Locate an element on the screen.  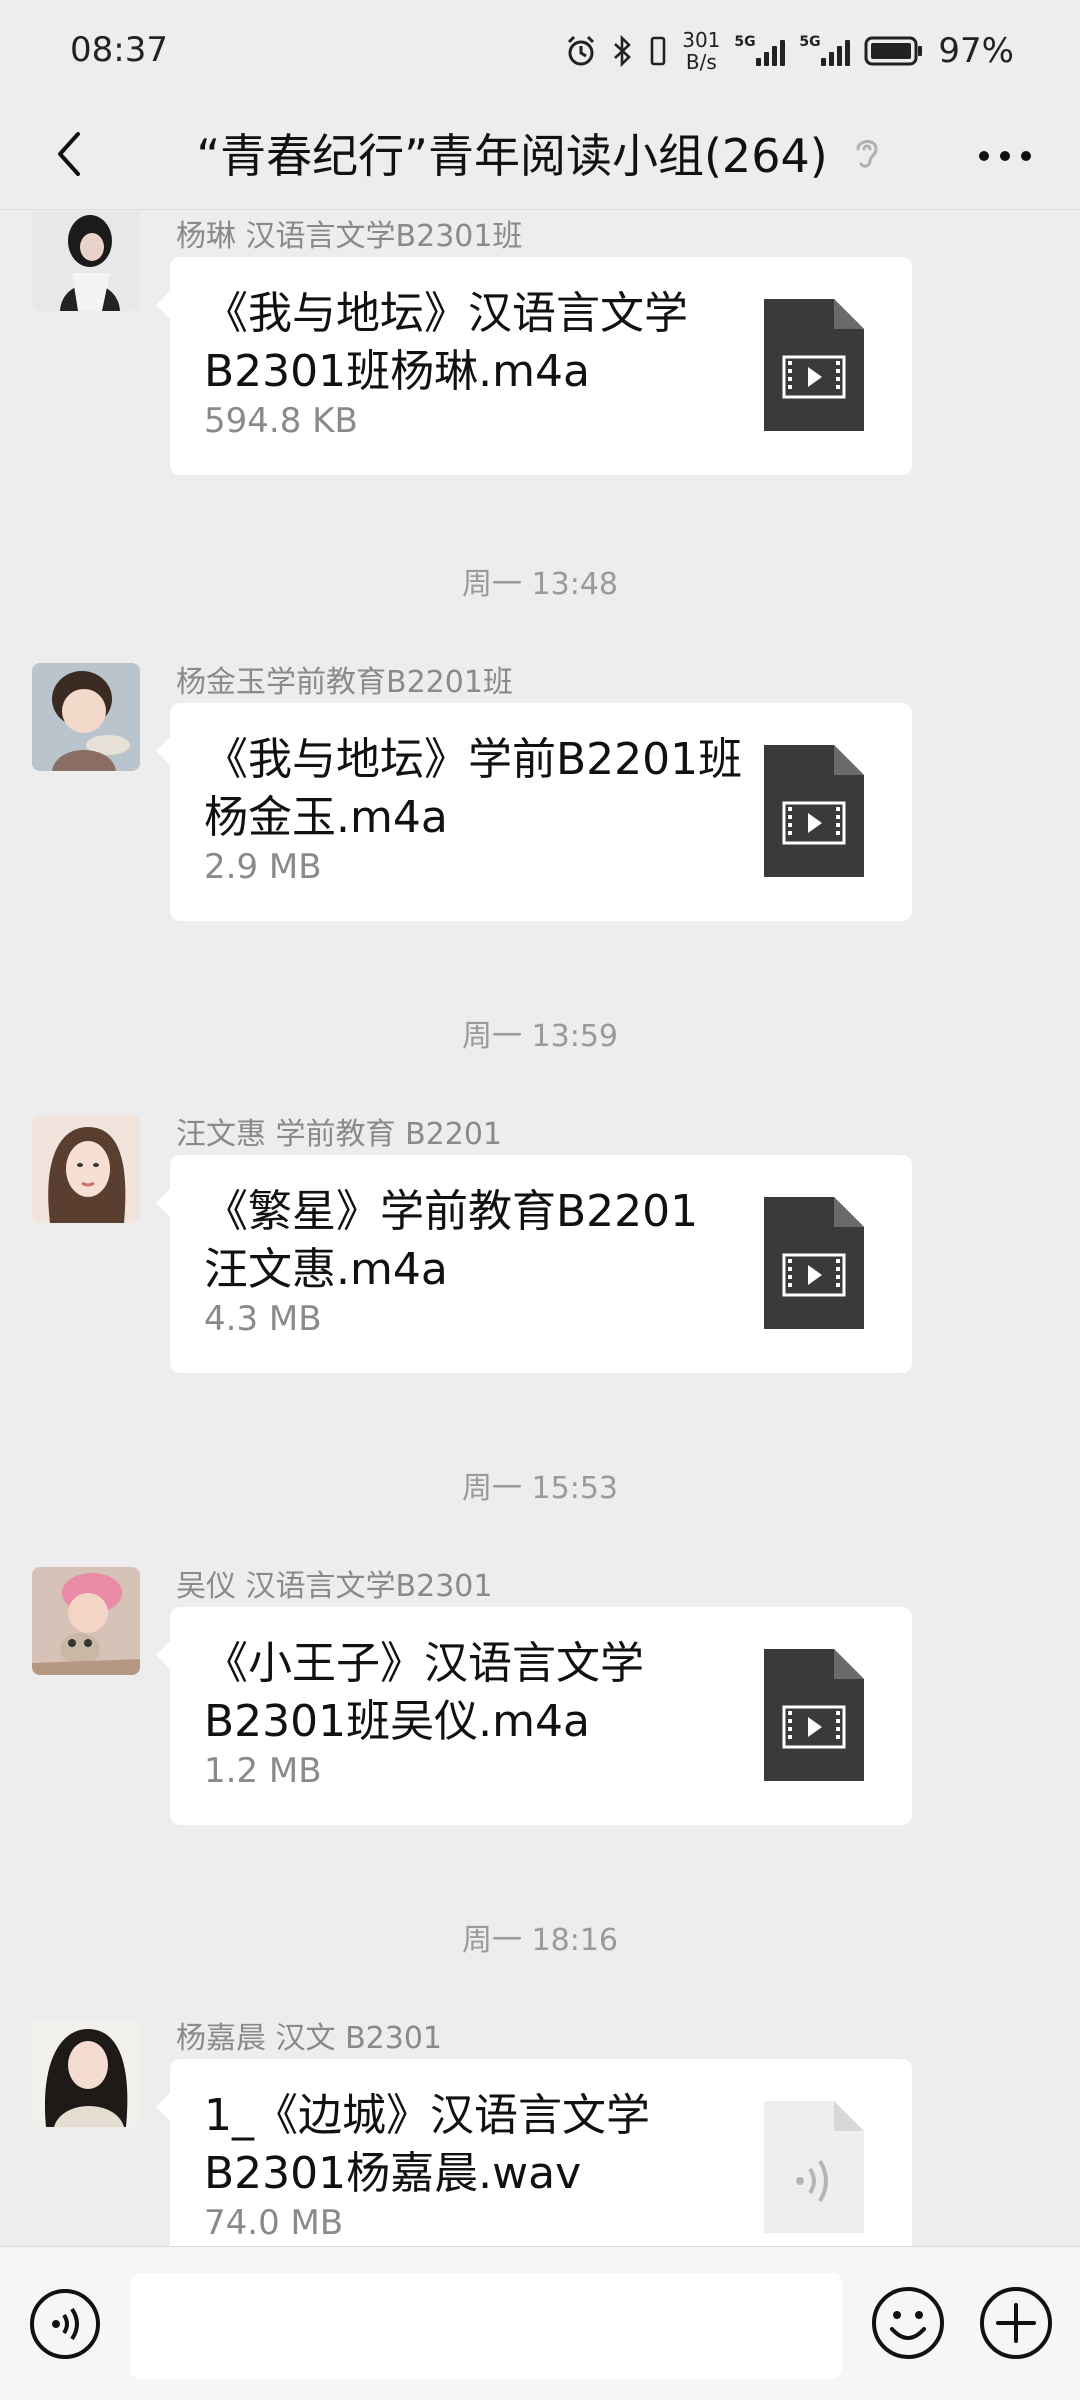
file-name: 《我与地坛》汉语言文学 B2301班杨琳.m4a is located at coordinates (446, 342).